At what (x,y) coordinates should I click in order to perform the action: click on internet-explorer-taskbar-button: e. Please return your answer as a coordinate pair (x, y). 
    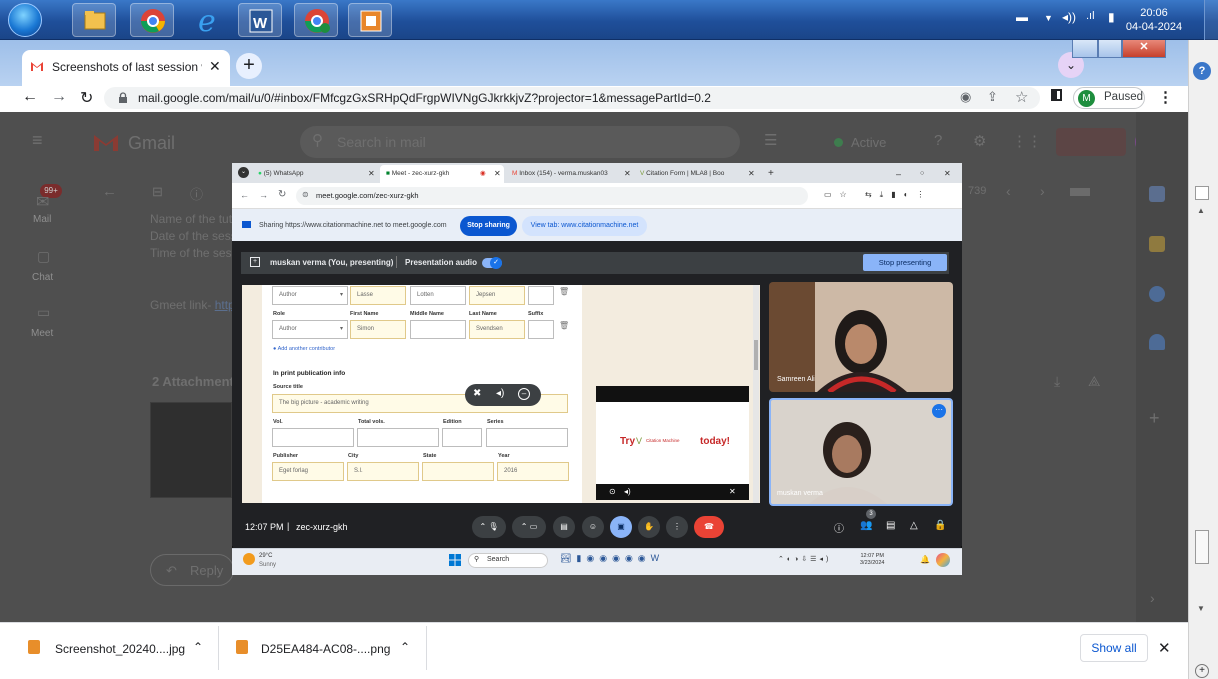
    Looking at the image, I should click on (208, 20).